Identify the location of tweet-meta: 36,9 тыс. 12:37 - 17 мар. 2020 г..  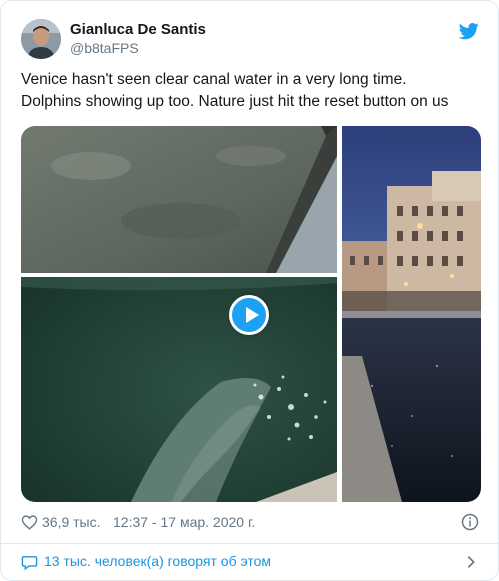
(251, 523).